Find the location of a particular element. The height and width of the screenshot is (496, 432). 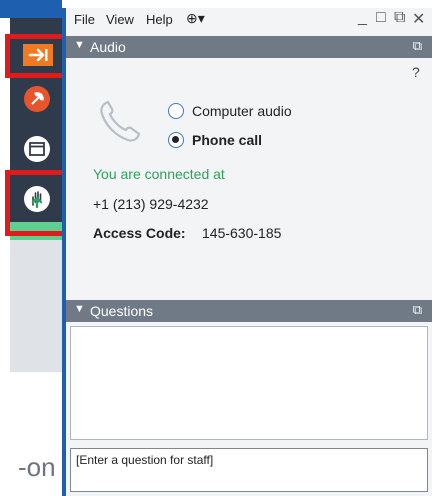

raise-hand-icon is located at coordinates (37, 199).